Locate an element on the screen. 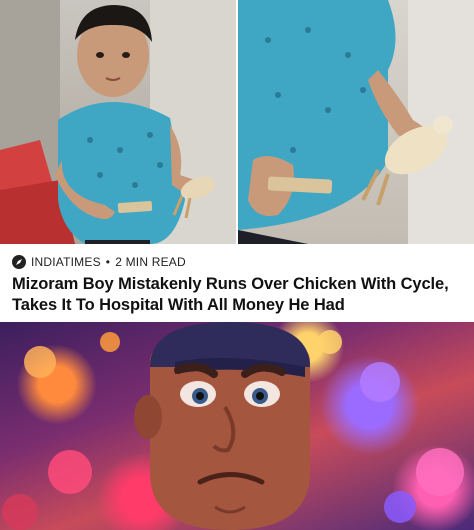  article-source: INDIATIMES is located at coordinates (66, 262).